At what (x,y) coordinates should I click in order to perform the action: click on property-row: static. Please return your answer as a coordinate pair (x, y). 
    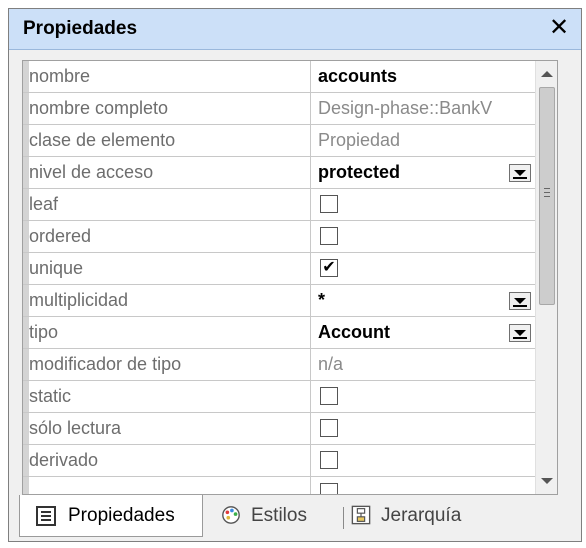
    Looking at the image, I should click on (279, 397).